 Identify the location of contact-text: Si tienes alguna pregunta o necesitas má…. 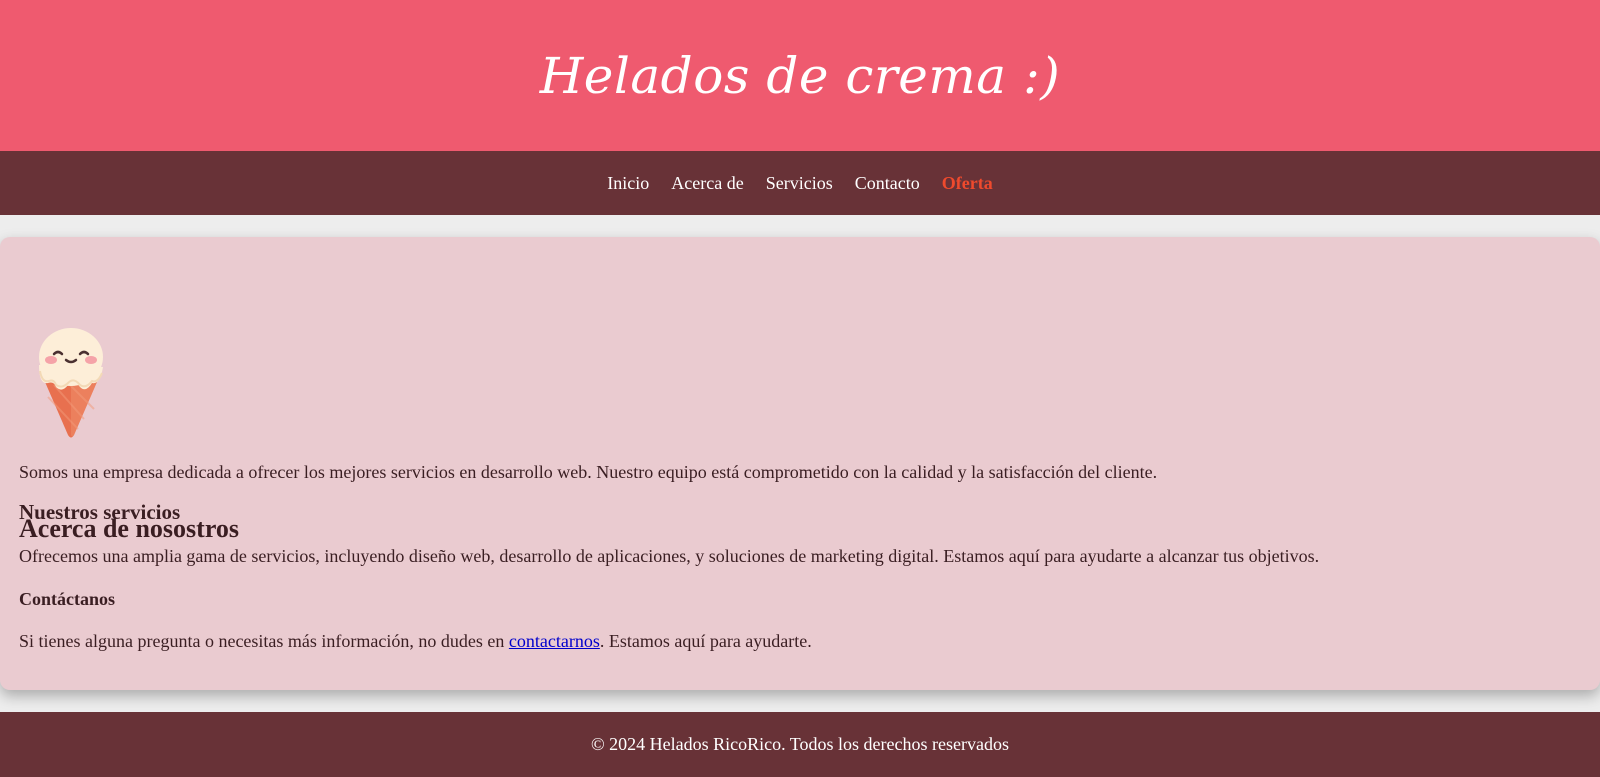
(415, 641).